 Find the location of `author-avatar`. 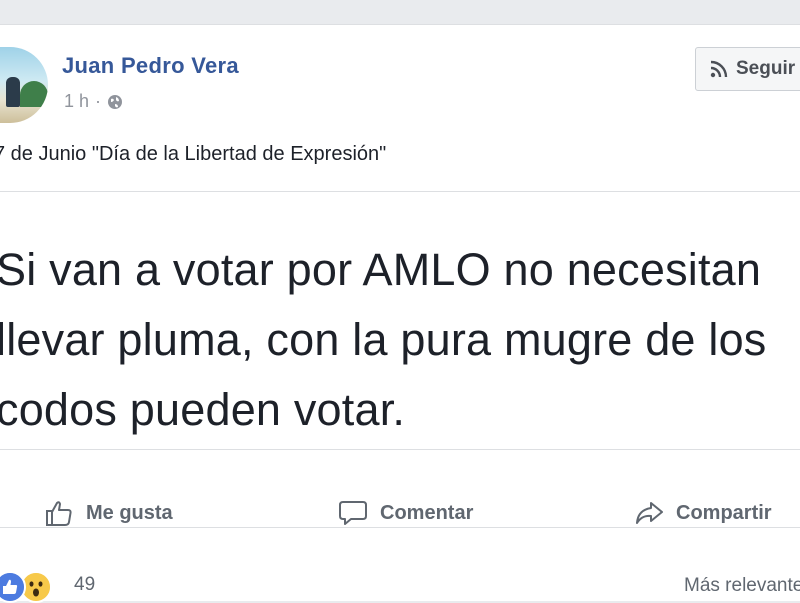

author-avatar is located at coordinates (24, 85).